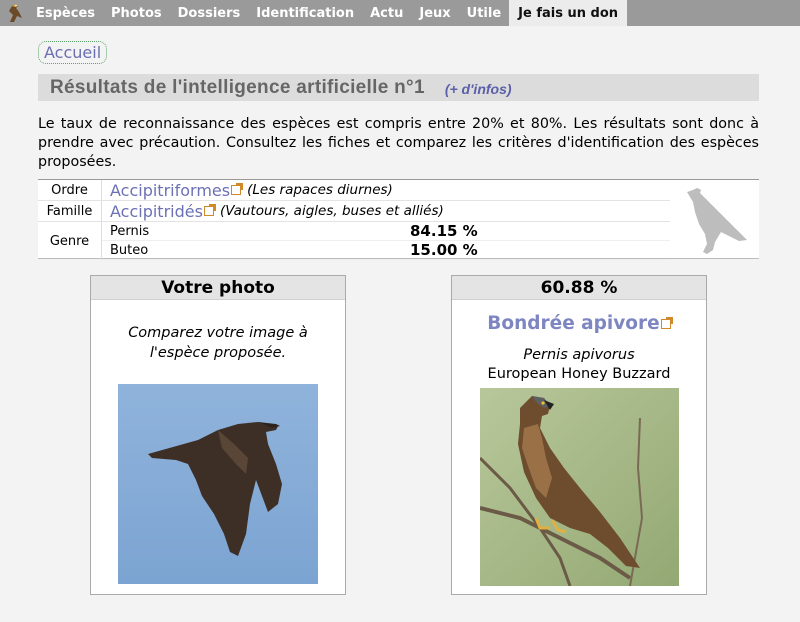 The height and width of the screenshot is (622, 800). What do you see at coordinates (305, 13) in the screenshot?
I see `nav-identification: Identification` at bounding box center [305, 13].